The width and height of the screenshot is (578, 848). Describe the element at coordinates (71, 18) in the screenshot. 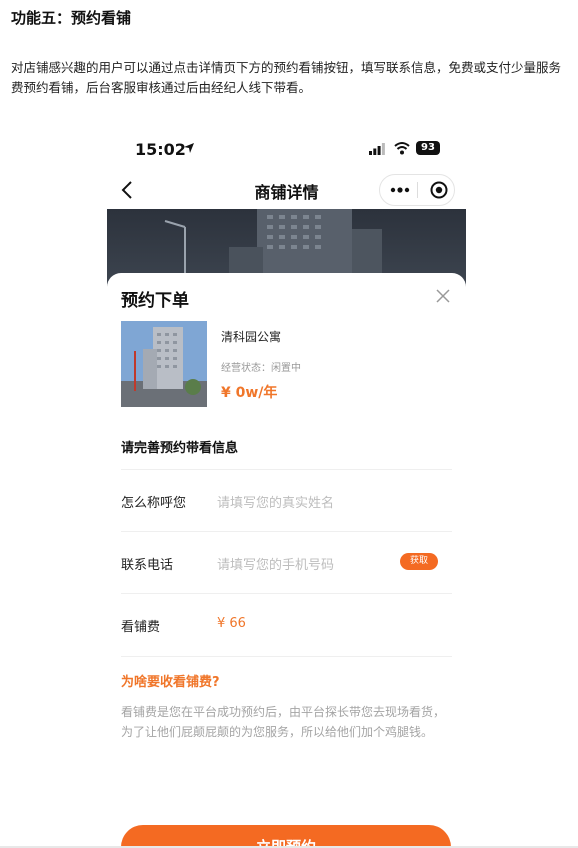

I see `section-heading: 功能五：预约看铺` at that location.